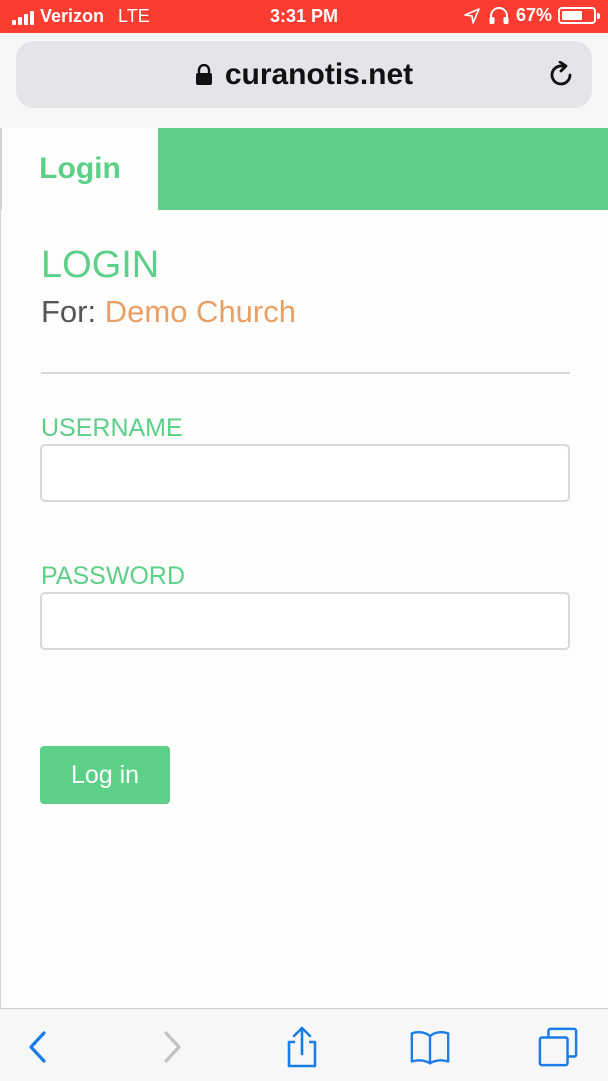 Image resolution: width=608 pixels, height=1081 pixels. Describe the element at coordinates (113, 576) in the screenshot. I see `password-label: PASSWORD` at that location.